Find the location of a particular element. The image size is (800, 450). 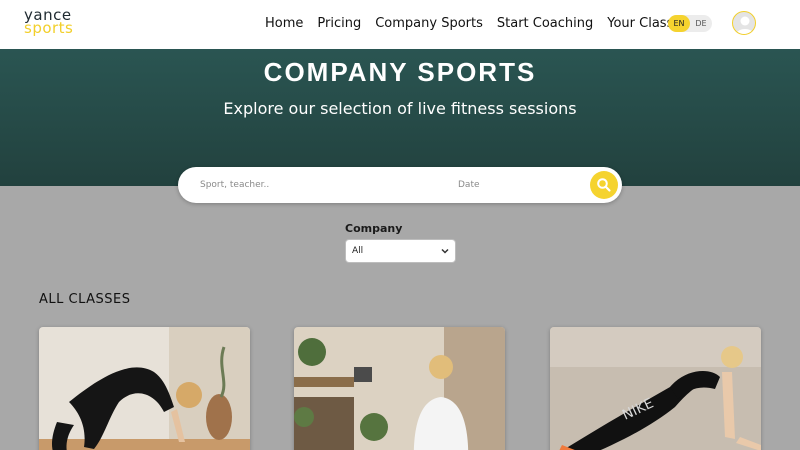

sport-teacher-search-input is located at coordinates (310, 185).